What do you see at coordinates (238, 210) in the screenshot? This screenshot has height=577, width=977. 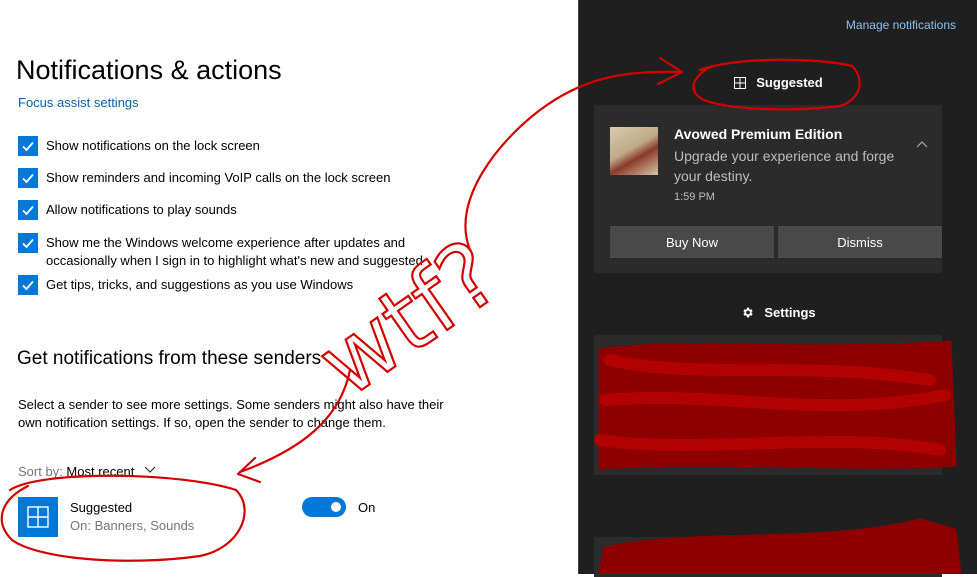 I see `checkbox-play-sounds: Allow notifications to play sounds` at bounding box center [238, 210].